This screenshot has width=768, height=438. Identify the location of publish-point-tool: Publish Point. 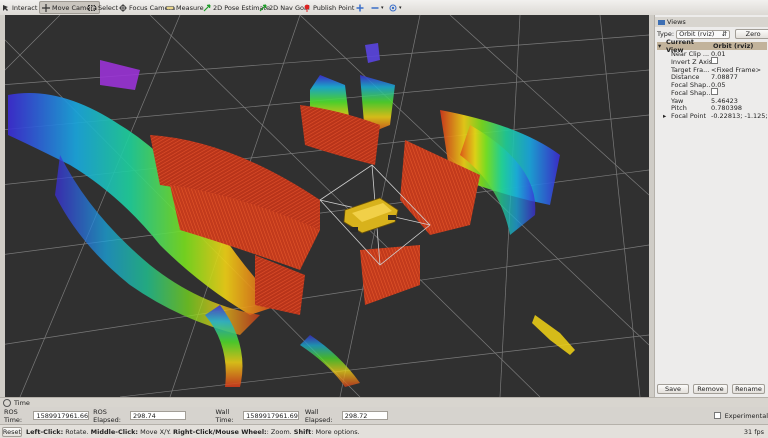
(328, 7).